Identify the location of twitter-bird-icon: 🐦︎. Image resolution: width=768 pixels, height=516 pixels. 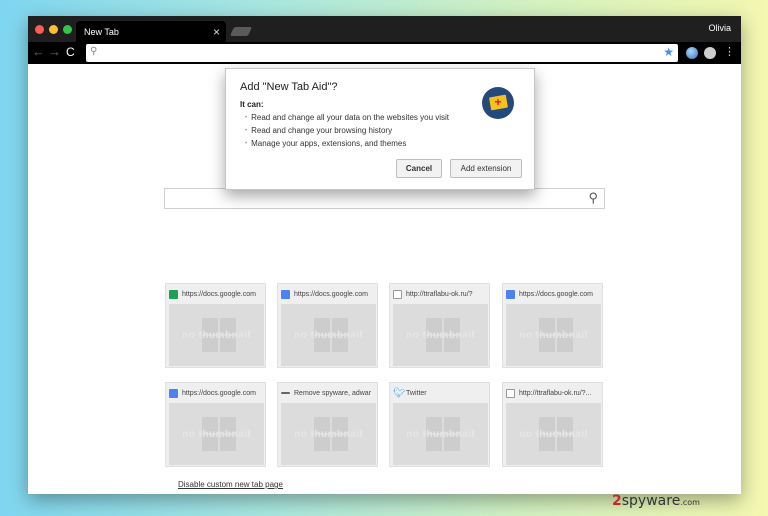
(399, 393).